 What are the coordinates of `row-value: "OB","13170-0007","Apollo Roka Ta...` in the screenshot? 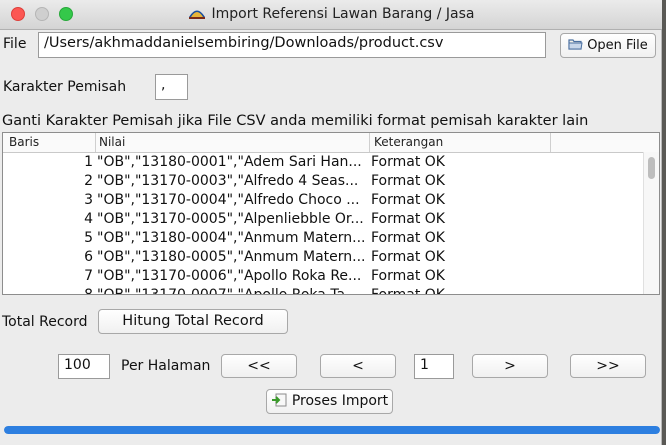 It's located at (228, 291).